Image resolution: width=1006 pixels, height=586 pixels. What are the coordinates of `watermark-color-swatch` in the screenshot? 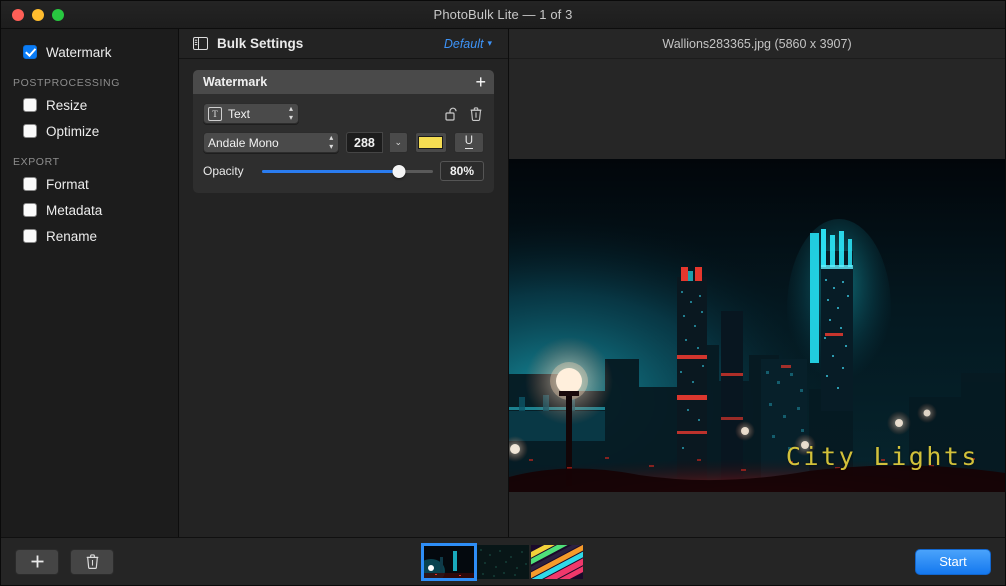 It's located at (431, 142).